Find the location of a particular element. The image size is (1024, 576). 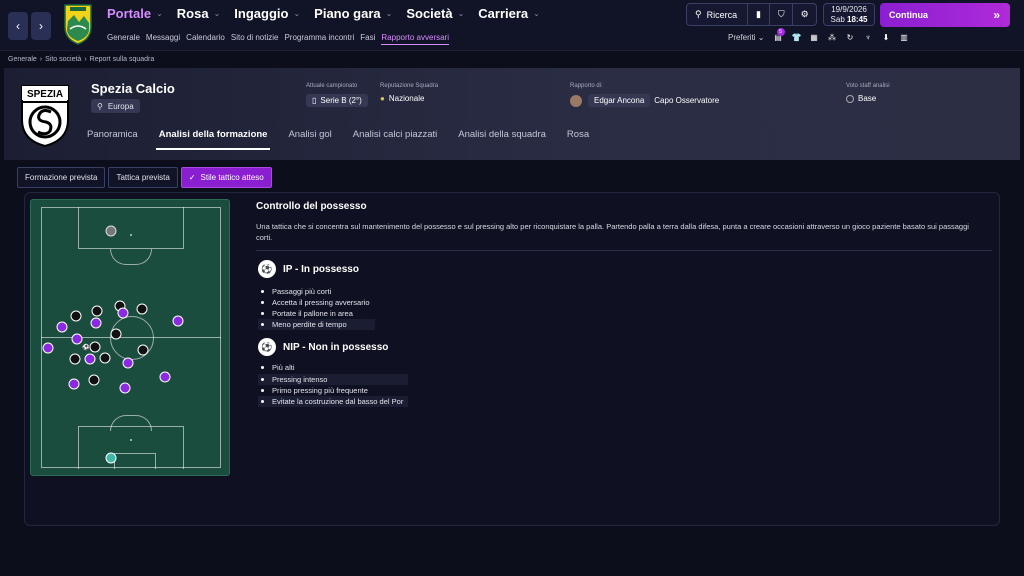

tactical-style-title: Controllo del possesso is located at coordinates (311, 206).